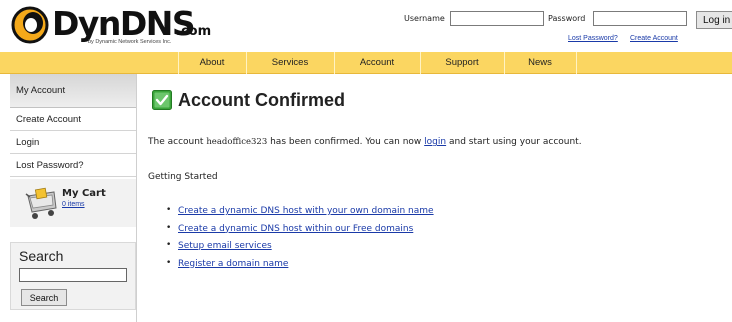  Describe the element at coordinates (130, 42) in the screenshot. I see `logo-tagline: by Dynamic Network Services Inc.` at that location.